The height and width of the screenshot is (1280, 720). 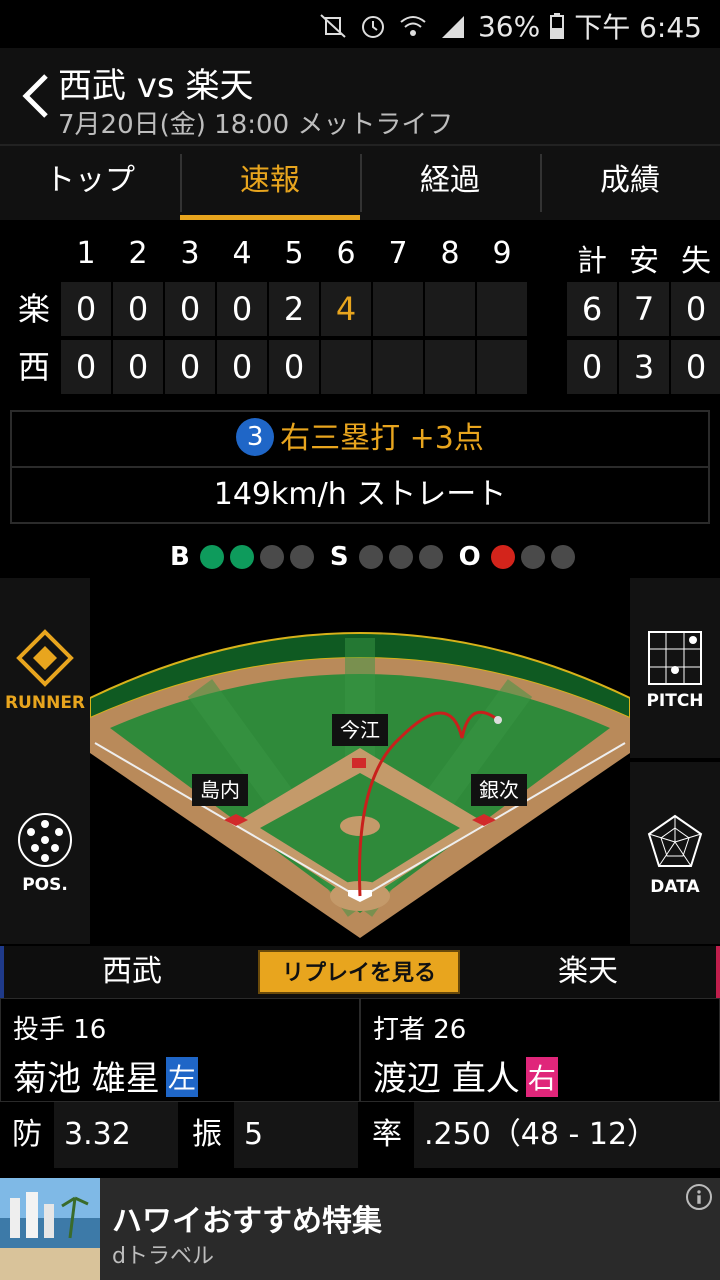 What do you see at coordinates (45, 852) in the screenshot?
I see `position-button: POS.` at bounding box center [45, 852].